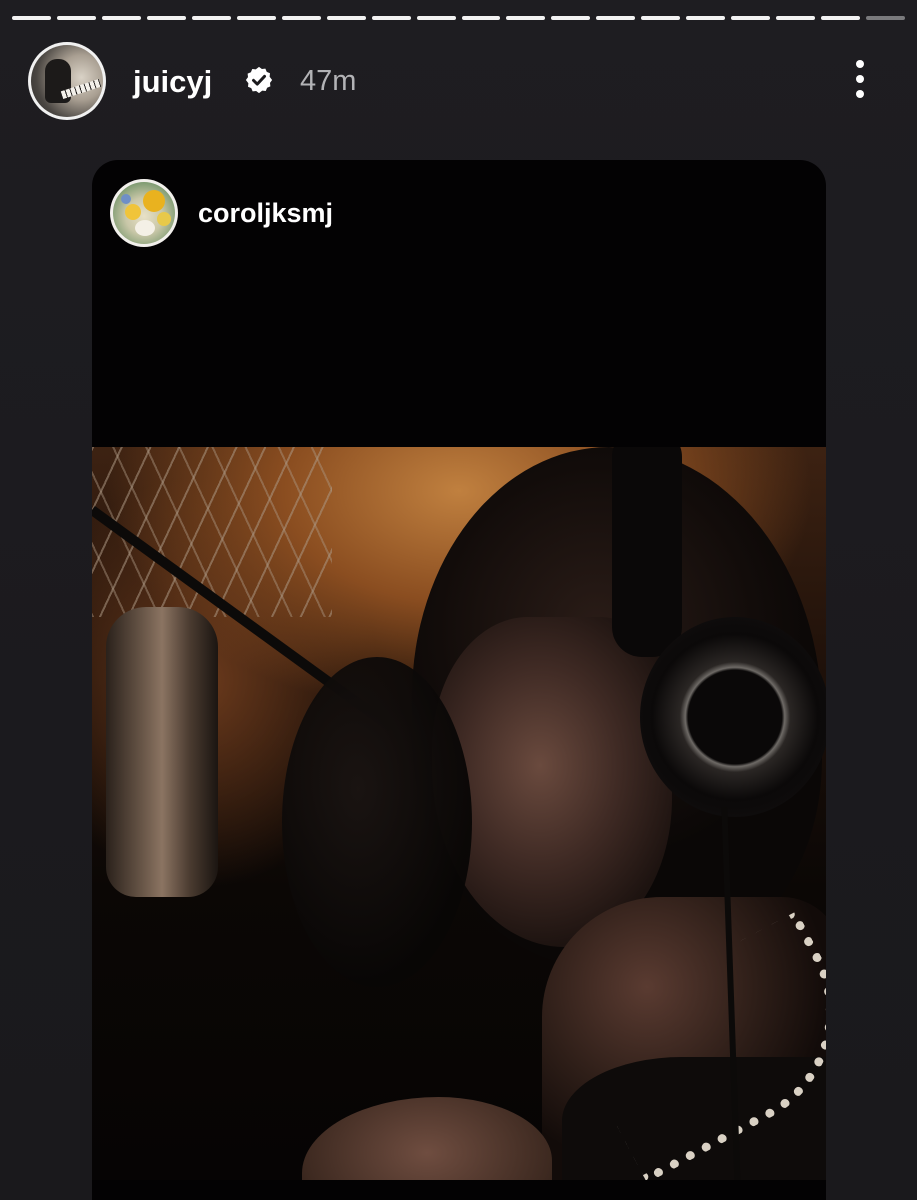 Image resolution: width=917 pixels, height=1200 pixels. I want to click on story-header: juicyj 47m, so click(458, 80).